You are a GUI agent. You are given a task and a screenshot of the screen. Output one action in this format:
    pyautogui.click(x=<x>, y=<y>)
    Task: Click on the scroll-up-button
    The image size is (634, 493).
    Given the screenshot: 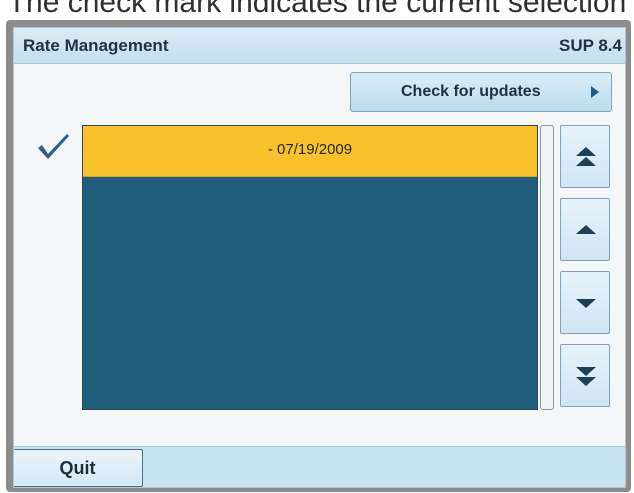 What is the action you would take?
    pyautogui.click(x=585, y=229)
    